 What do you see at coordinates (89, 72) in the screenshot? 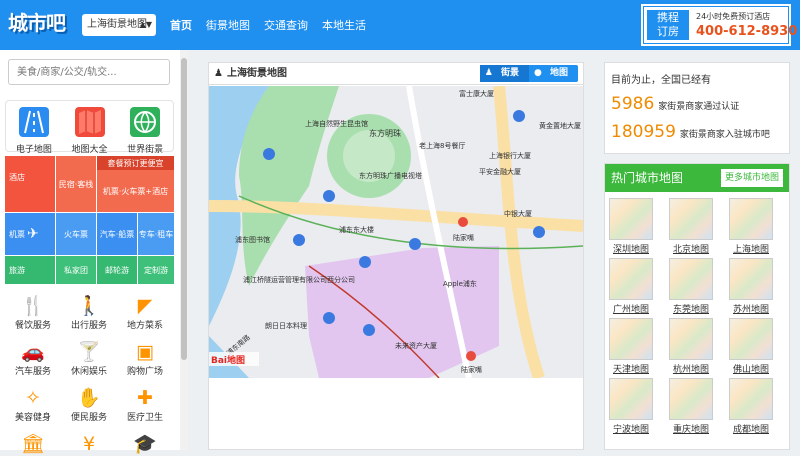
I see `search-input` at bounding box center [89, 72].